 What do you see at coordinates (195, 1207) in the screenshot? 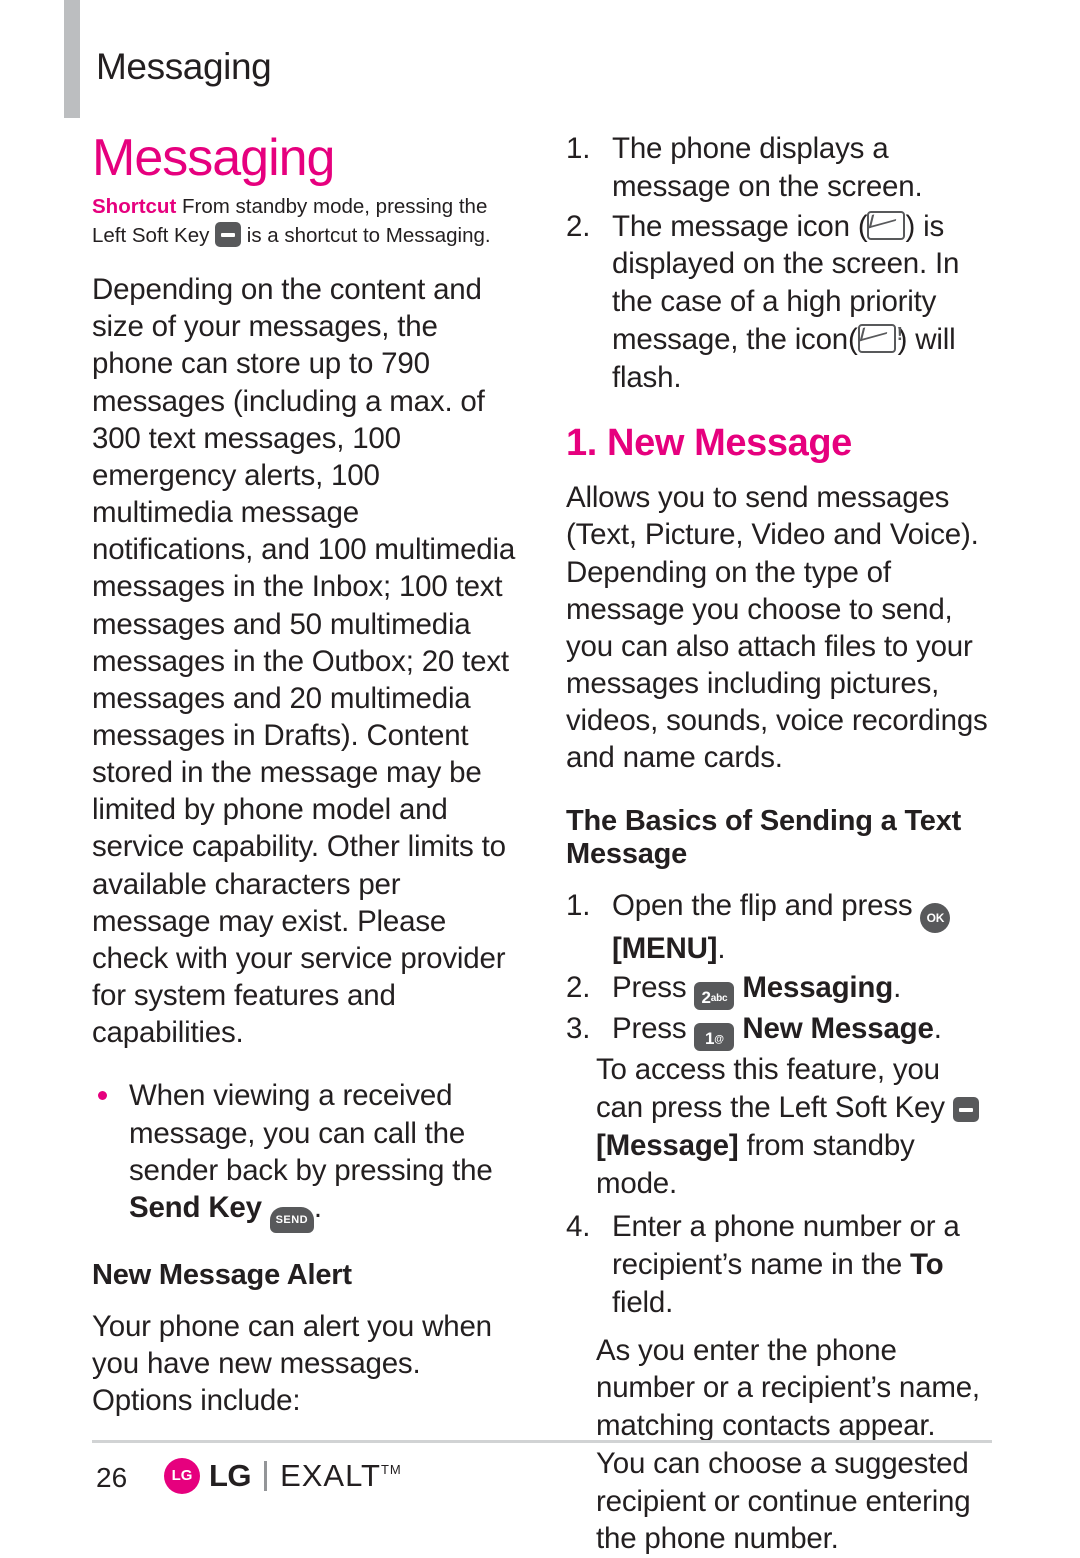
I see `send-key-label: Send Key` at bounding box center [195, 1207].